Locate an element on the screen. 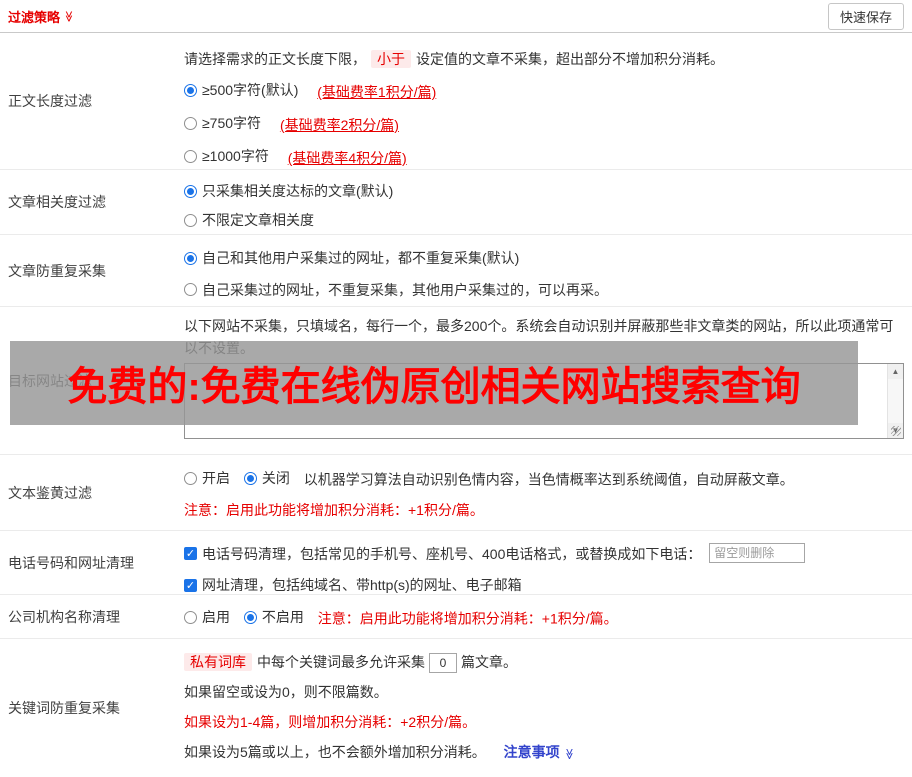  keyword-note-zero: 如果留空或设为0，则不限篇数。 is located at coordinates (286, 692).